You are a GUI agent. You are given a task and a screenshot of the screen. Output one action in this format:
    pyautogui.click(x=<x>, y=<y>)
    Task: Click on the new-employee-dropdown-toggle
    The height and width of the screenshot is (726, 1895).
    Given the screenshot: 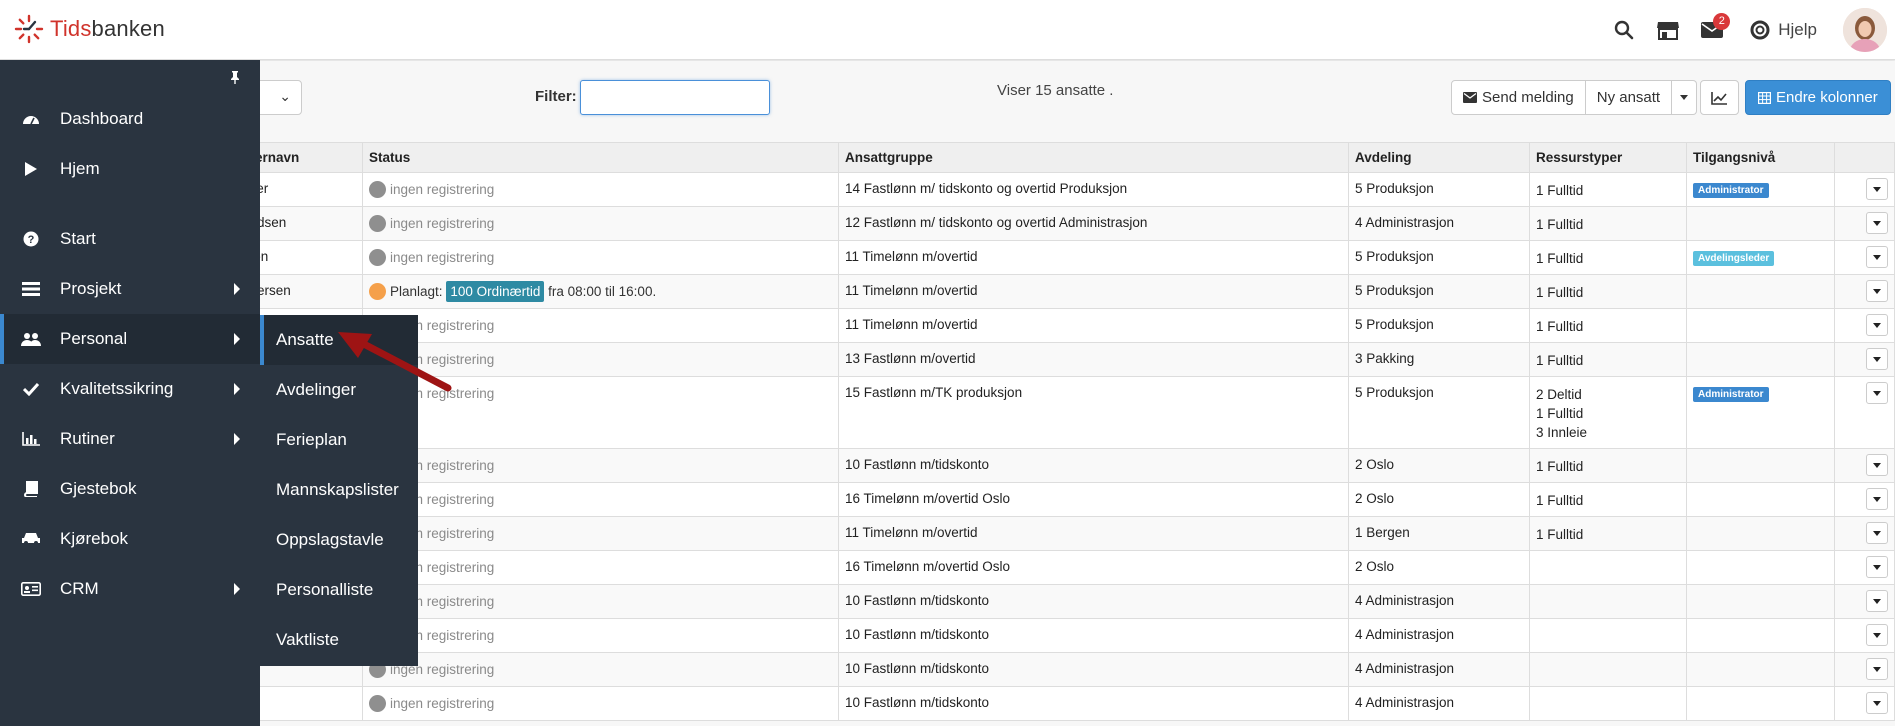 What is the action you would take?
    pyautogui.click(x=1685, y=97)
    